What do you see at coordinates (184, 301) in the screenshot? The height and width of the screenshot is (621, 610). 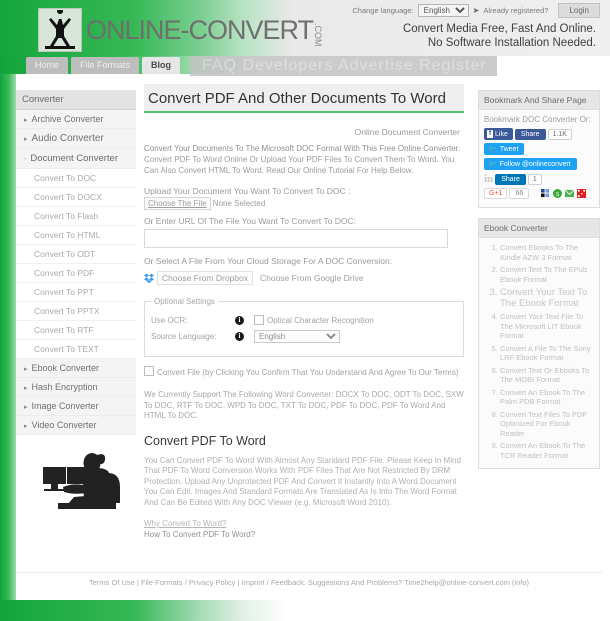 I see `optional-settings-legend: Optional Settings` at bounding box center [184, 301].